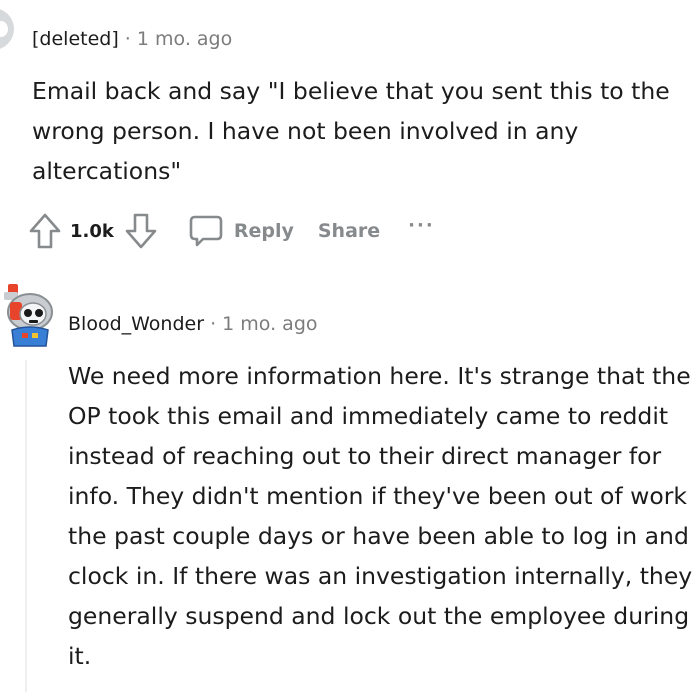  Describe the element at coordinates (26, 526) in the screenshot. I see `thread-collapse-line` at that location.